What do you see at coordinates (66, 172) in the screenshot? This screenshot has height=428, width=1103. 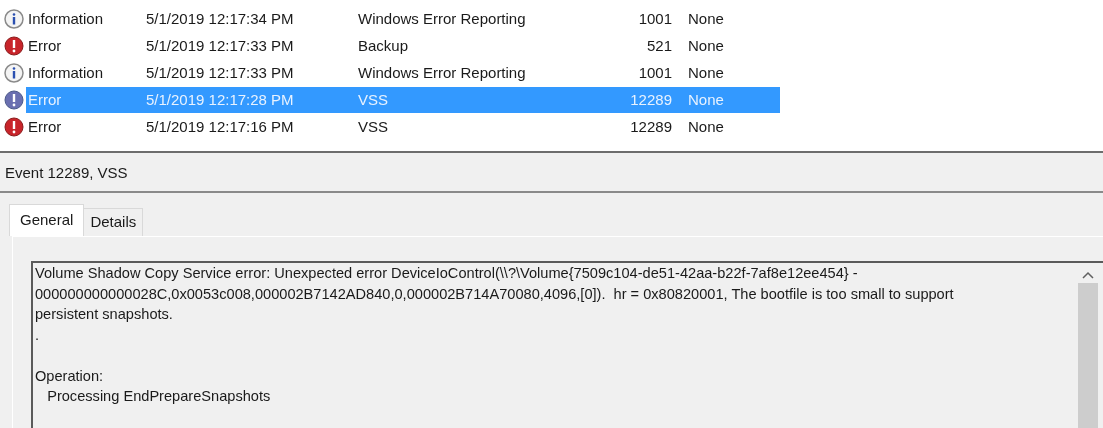 I see `event-title: Event 12289, VSS` at bounding box center [66, 172].